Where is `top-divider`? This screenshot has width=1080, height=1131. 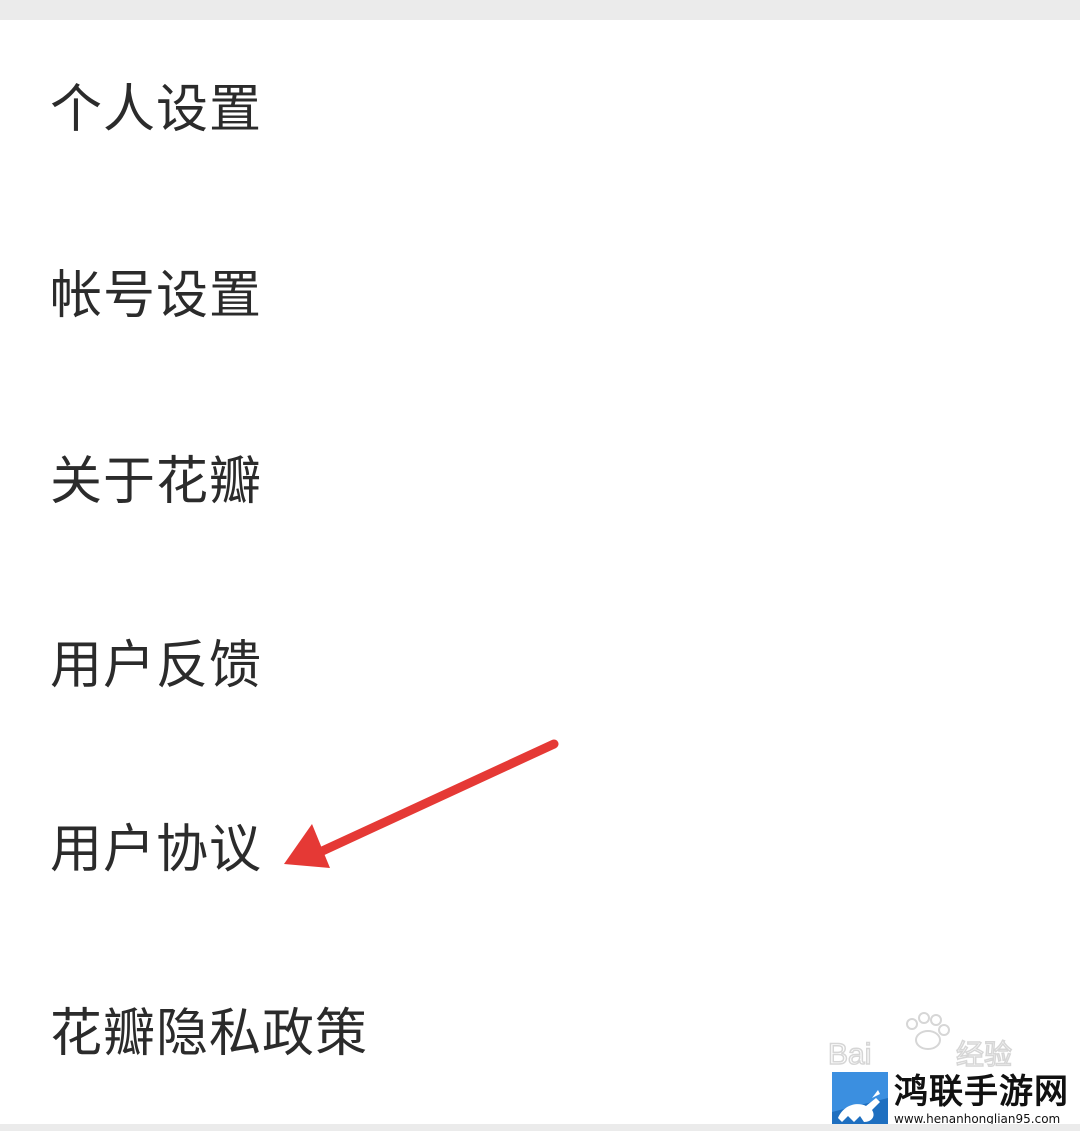
top-divider is located at coordinates (540, 10).